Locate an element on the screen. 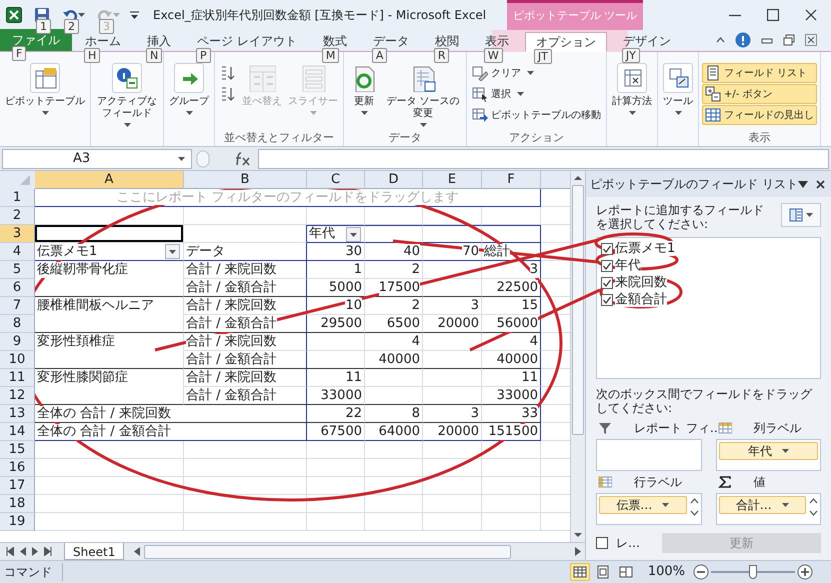 The height and width of the screenshot is (583, 831). previous-sheet-icon is located at coordinates (23, 551).